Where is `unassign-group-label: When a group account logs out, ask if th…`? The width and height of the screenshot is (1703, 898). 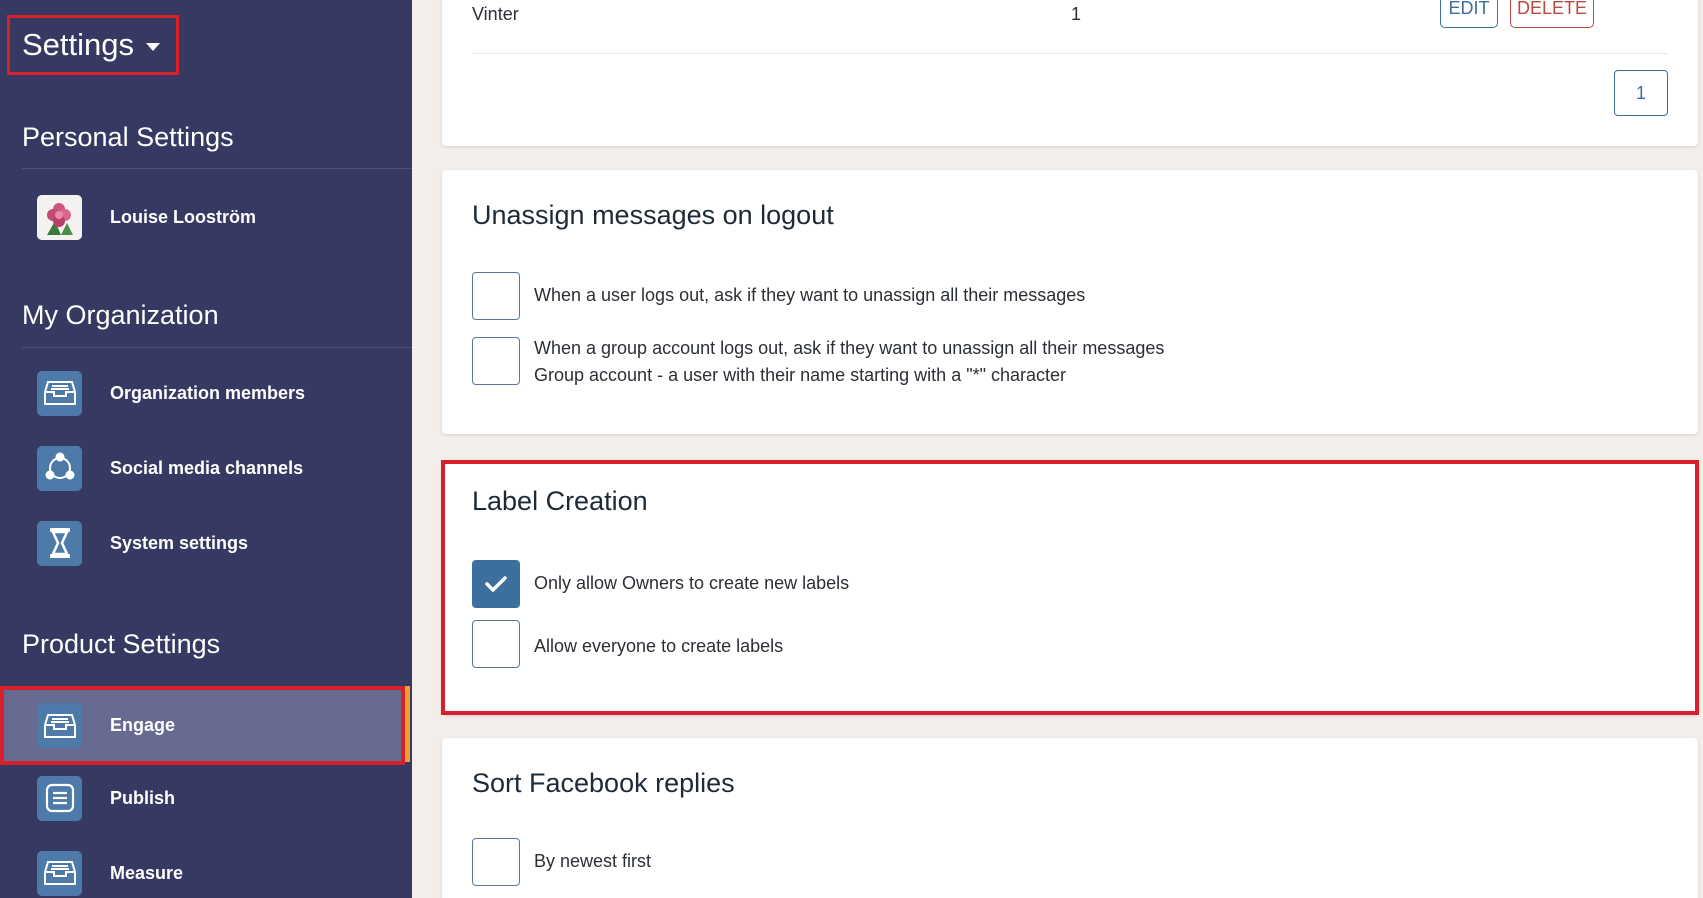
unassign-group-label: When a group account logs out, ask if th… is located at coordinates (849, 348).